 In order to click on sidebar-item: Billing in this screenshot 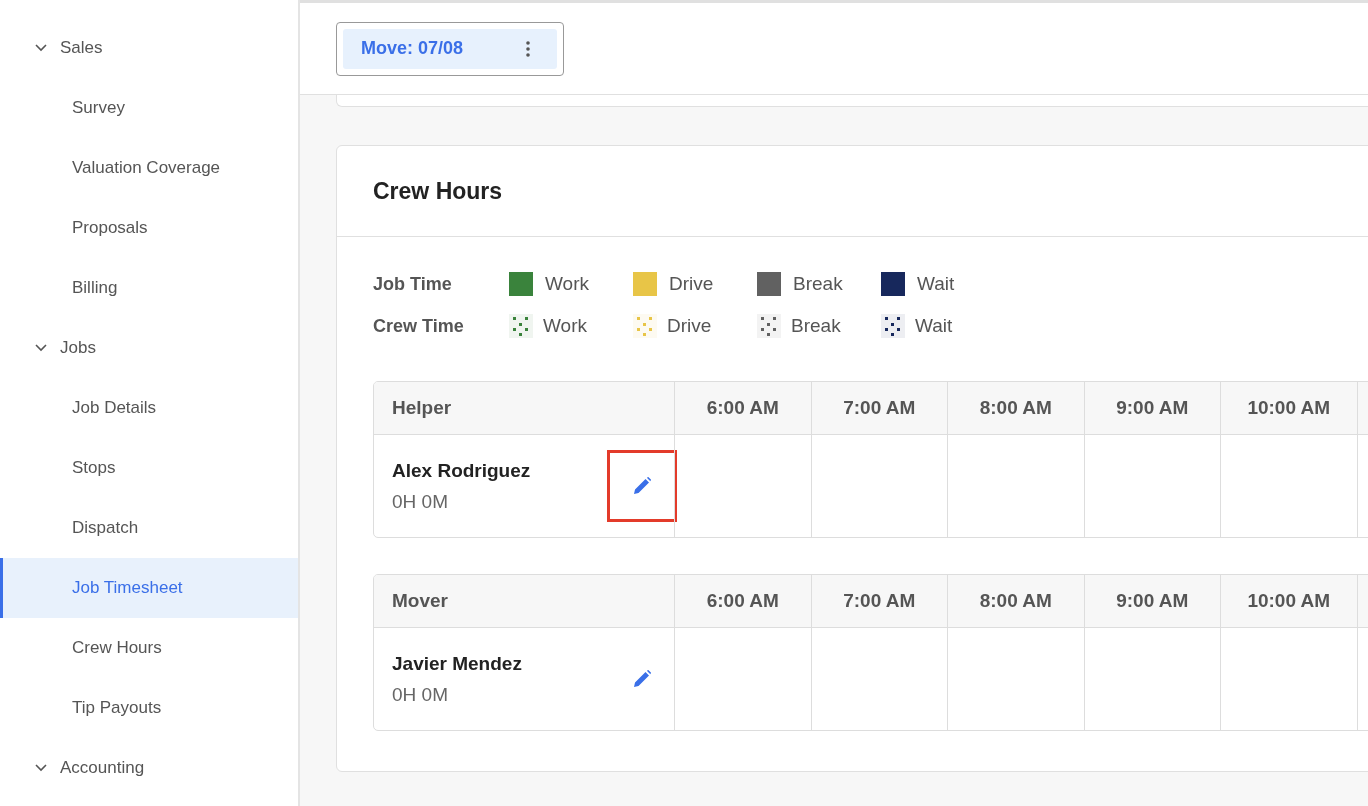, I will do `click(149, 288)`.